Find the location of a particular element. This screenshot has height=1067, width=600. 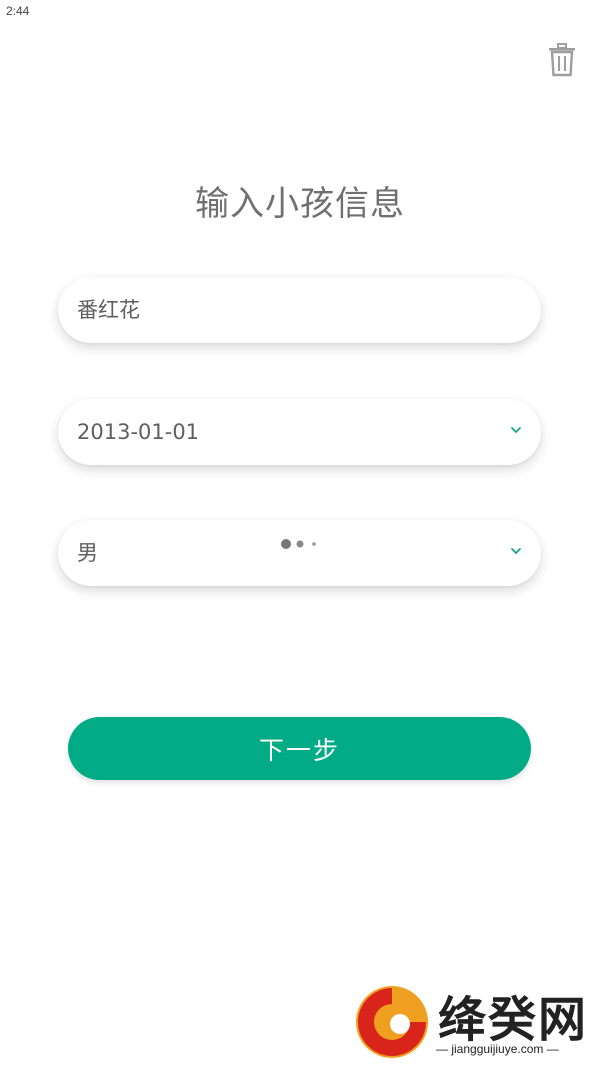

gender-select: 男 is located at coordinates (299, 553).